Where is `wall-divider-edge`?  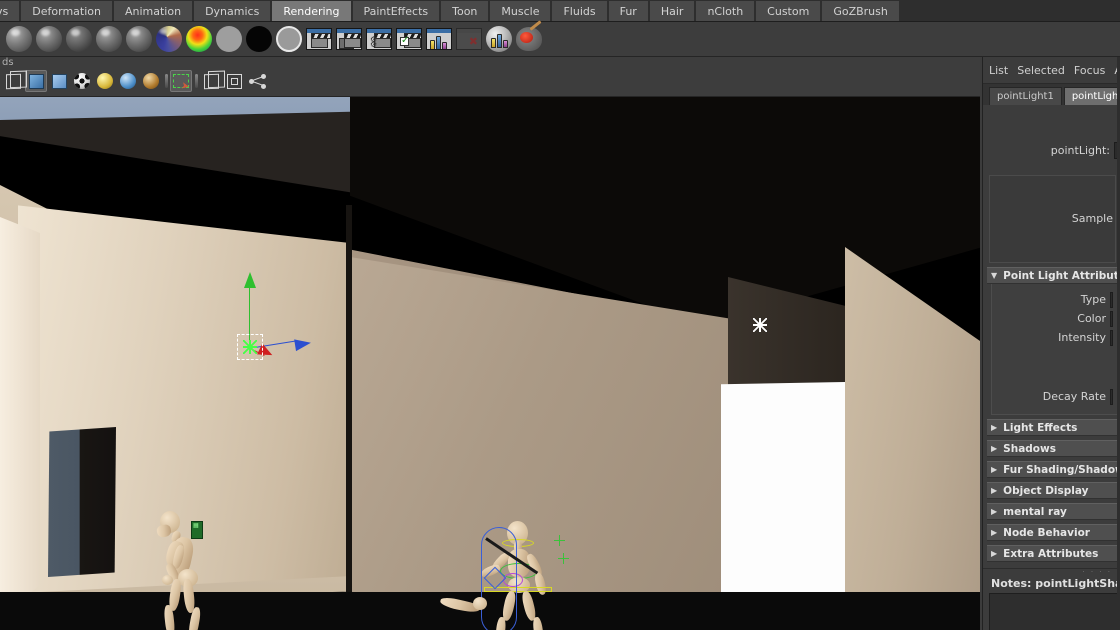
wall-divider-edge is located at coordinates (349, 417).